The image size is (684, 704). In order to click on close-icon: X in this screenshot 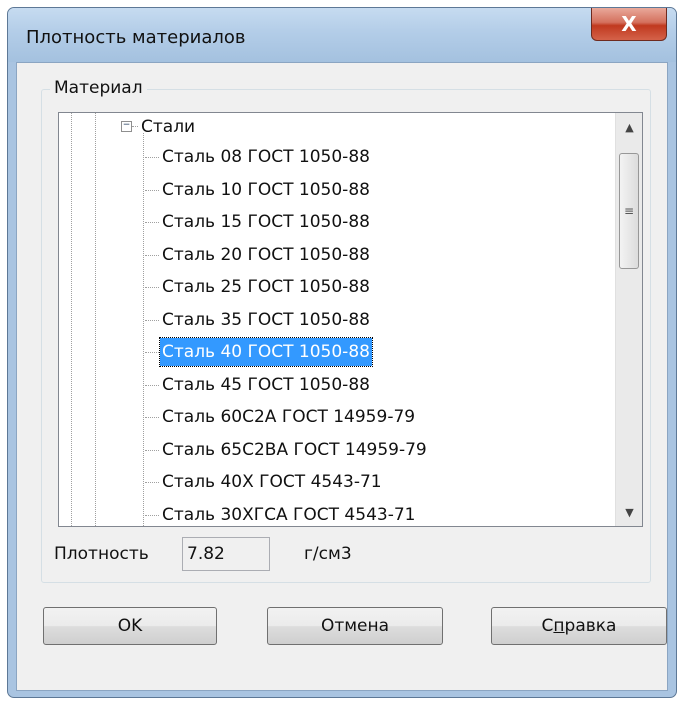, I will do `click(629, 24)`.